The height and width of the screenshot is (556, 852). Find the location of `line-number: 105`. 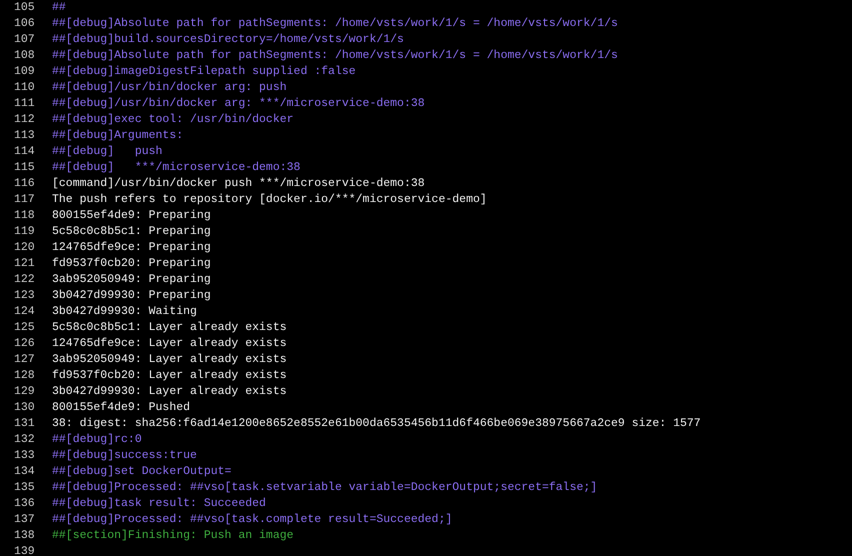

line-number: 105 is located at coordinates (24, 8).